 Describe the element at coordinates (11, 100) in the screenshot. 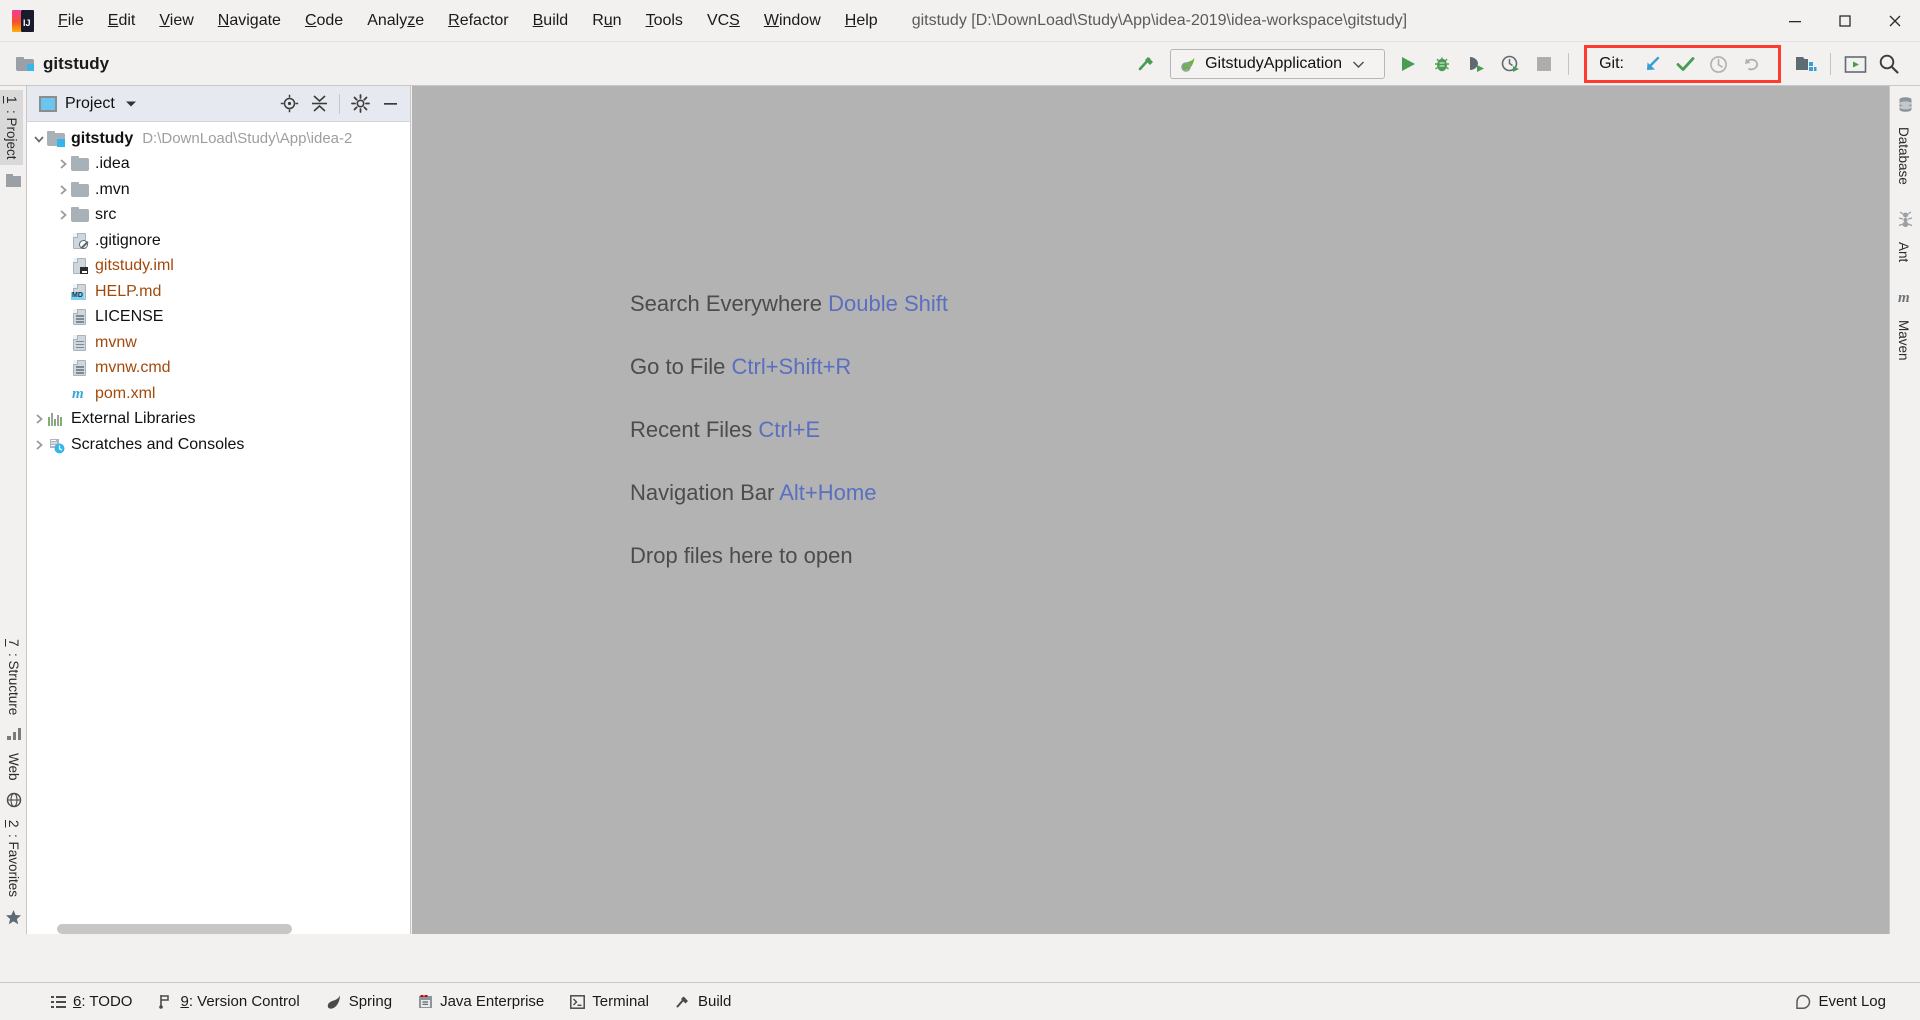

I see `stripe-project-num: 1` at that location.